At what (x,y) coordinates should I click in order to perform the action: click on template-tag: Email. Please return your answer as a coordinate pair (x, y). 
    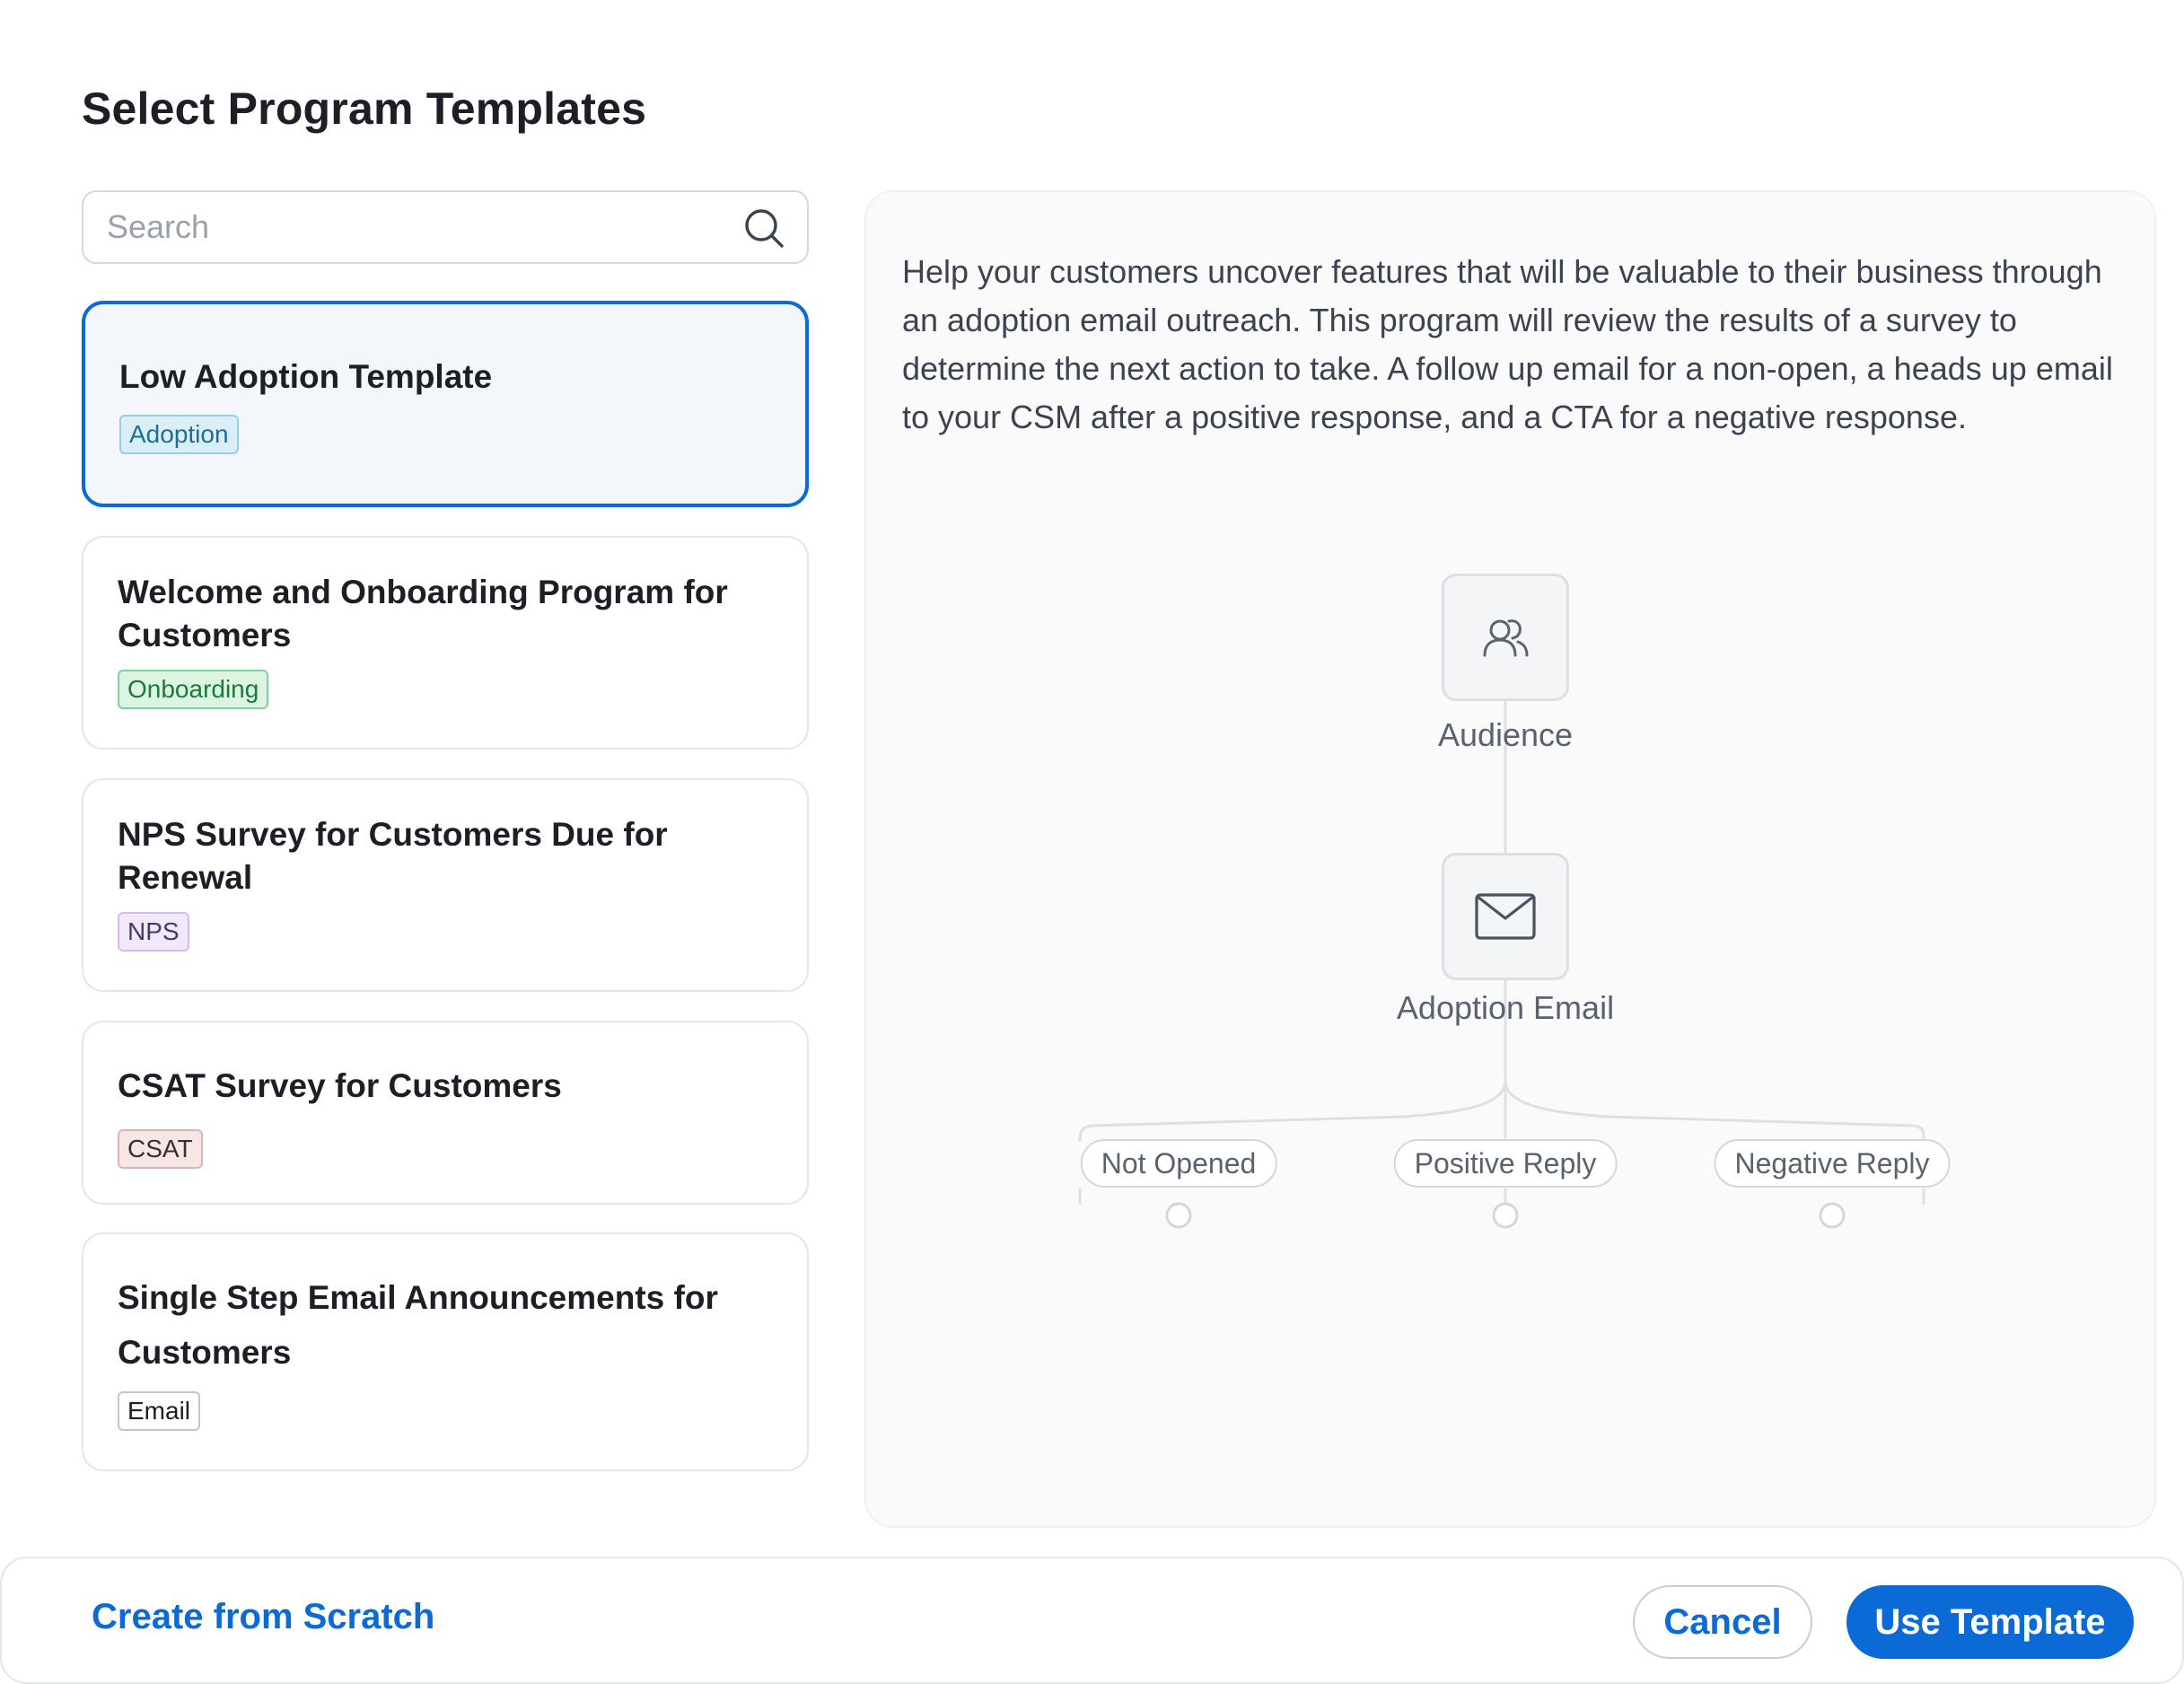
    Looking at the image, I should click on (159, 1411).